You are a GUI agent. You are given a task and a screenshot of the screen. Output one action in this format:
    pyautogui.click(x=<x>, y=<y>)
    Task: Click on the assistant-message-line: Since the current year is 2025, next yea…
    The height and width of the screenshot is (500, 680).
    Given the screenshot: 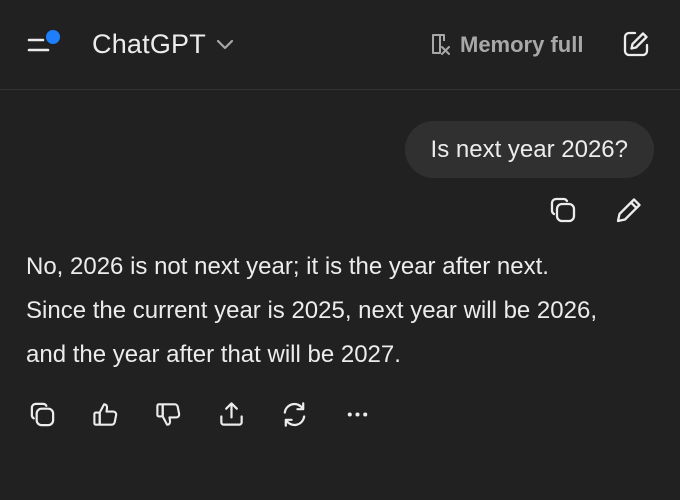 What is the action you would take?
    pyautogui.click(x=311, y=310)
    